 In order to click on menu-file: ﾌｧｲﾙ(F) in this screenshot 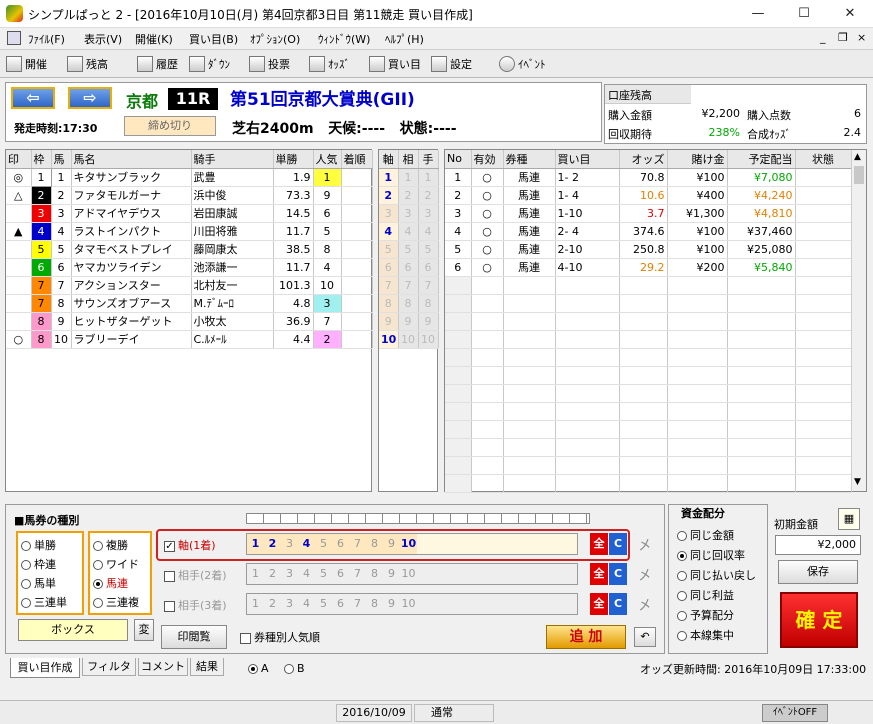, I will do `click(46, 39)`.